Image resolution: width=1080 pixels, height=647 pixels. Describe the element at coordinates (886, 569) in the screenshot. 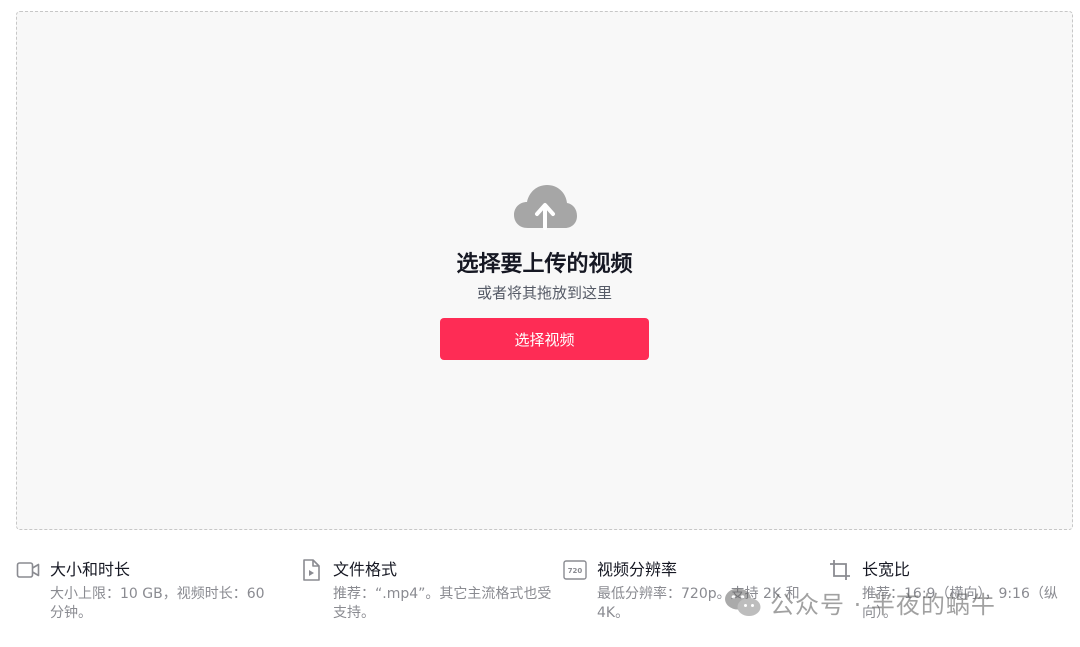

I see `requirement-title: 长宽比` at that location.